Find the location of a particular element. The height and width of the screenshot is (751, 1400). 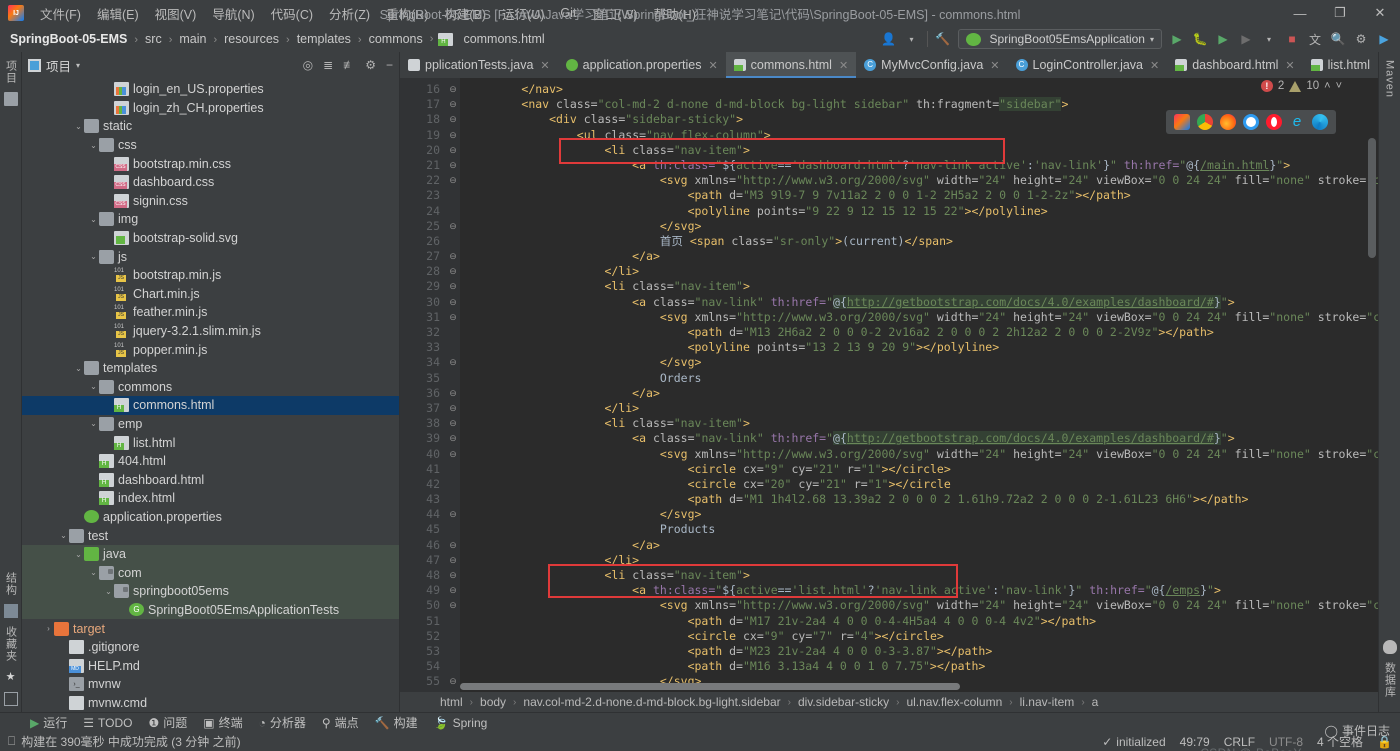

browser-launch-popup: e is located at coordinates (1251, 122).